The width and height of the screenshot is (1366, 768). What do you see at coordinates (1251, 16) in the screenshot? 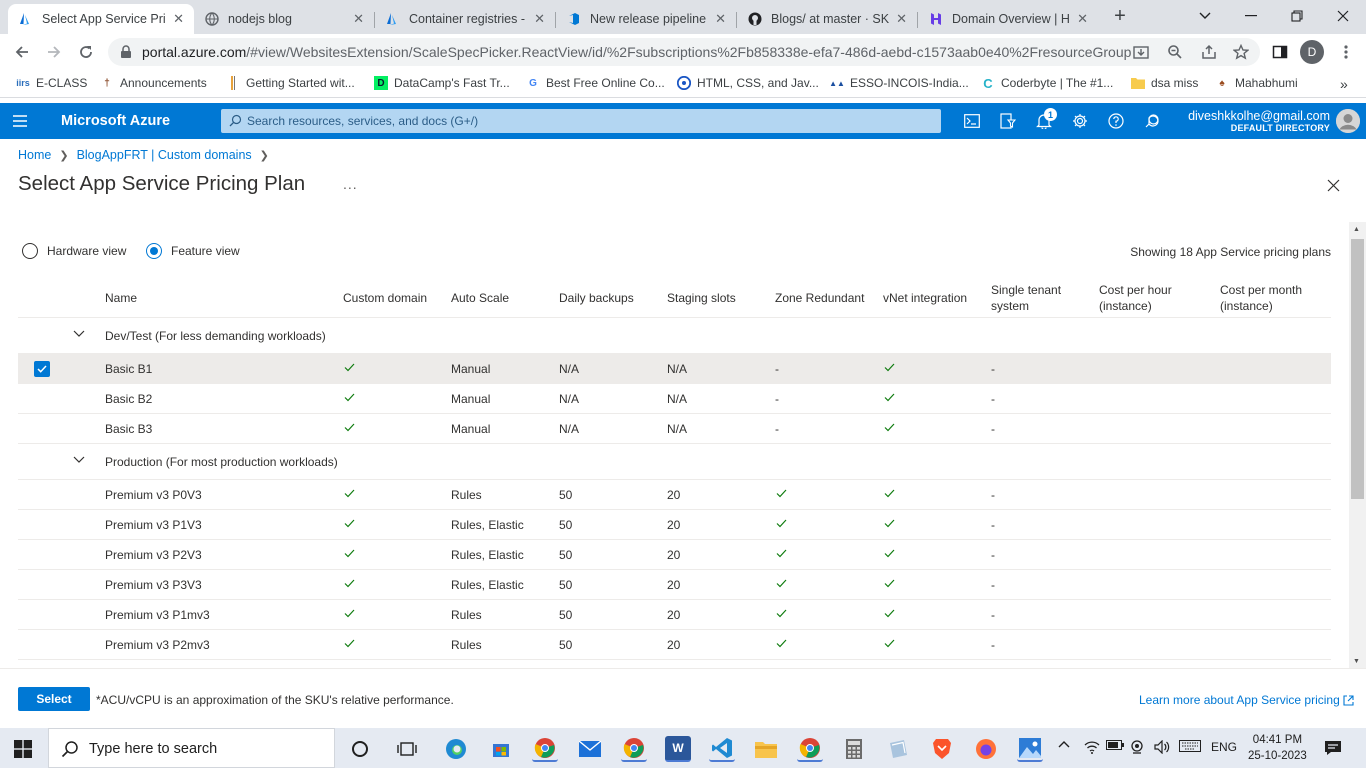
I see `minimize-button` at bounding box center [1251, 16].